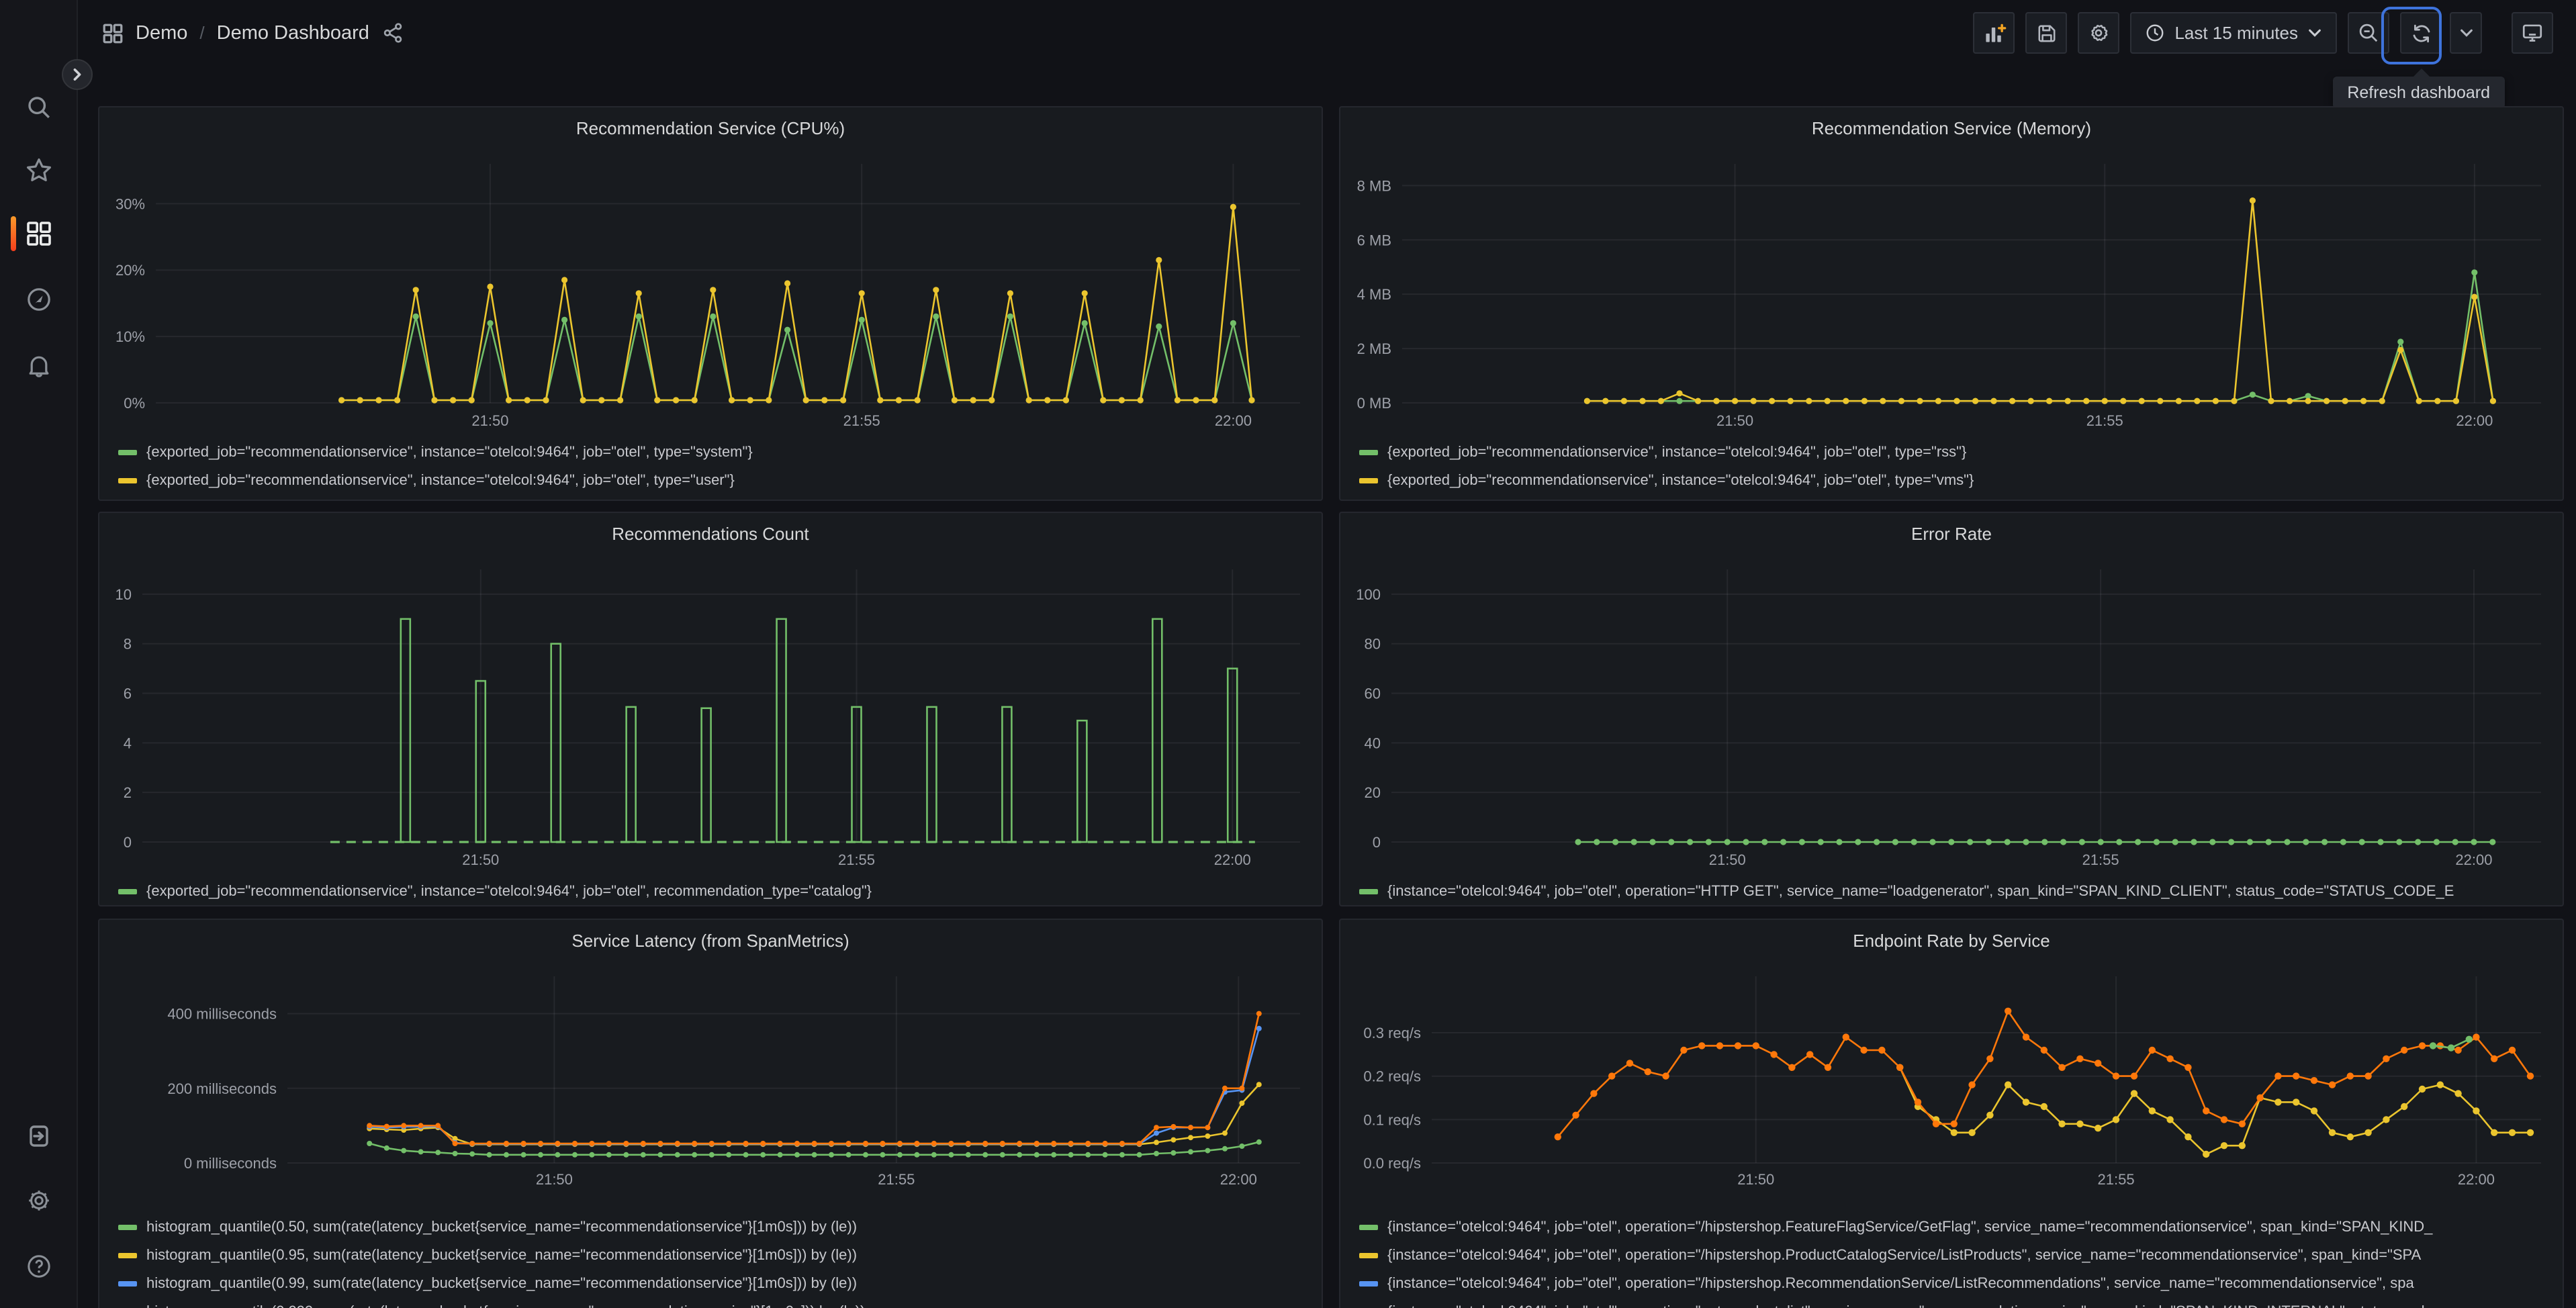 Image resolution: width=2576 pixels, height=1308 pixels. I want to click on y-tick-label: 60, so click(1373, 694).